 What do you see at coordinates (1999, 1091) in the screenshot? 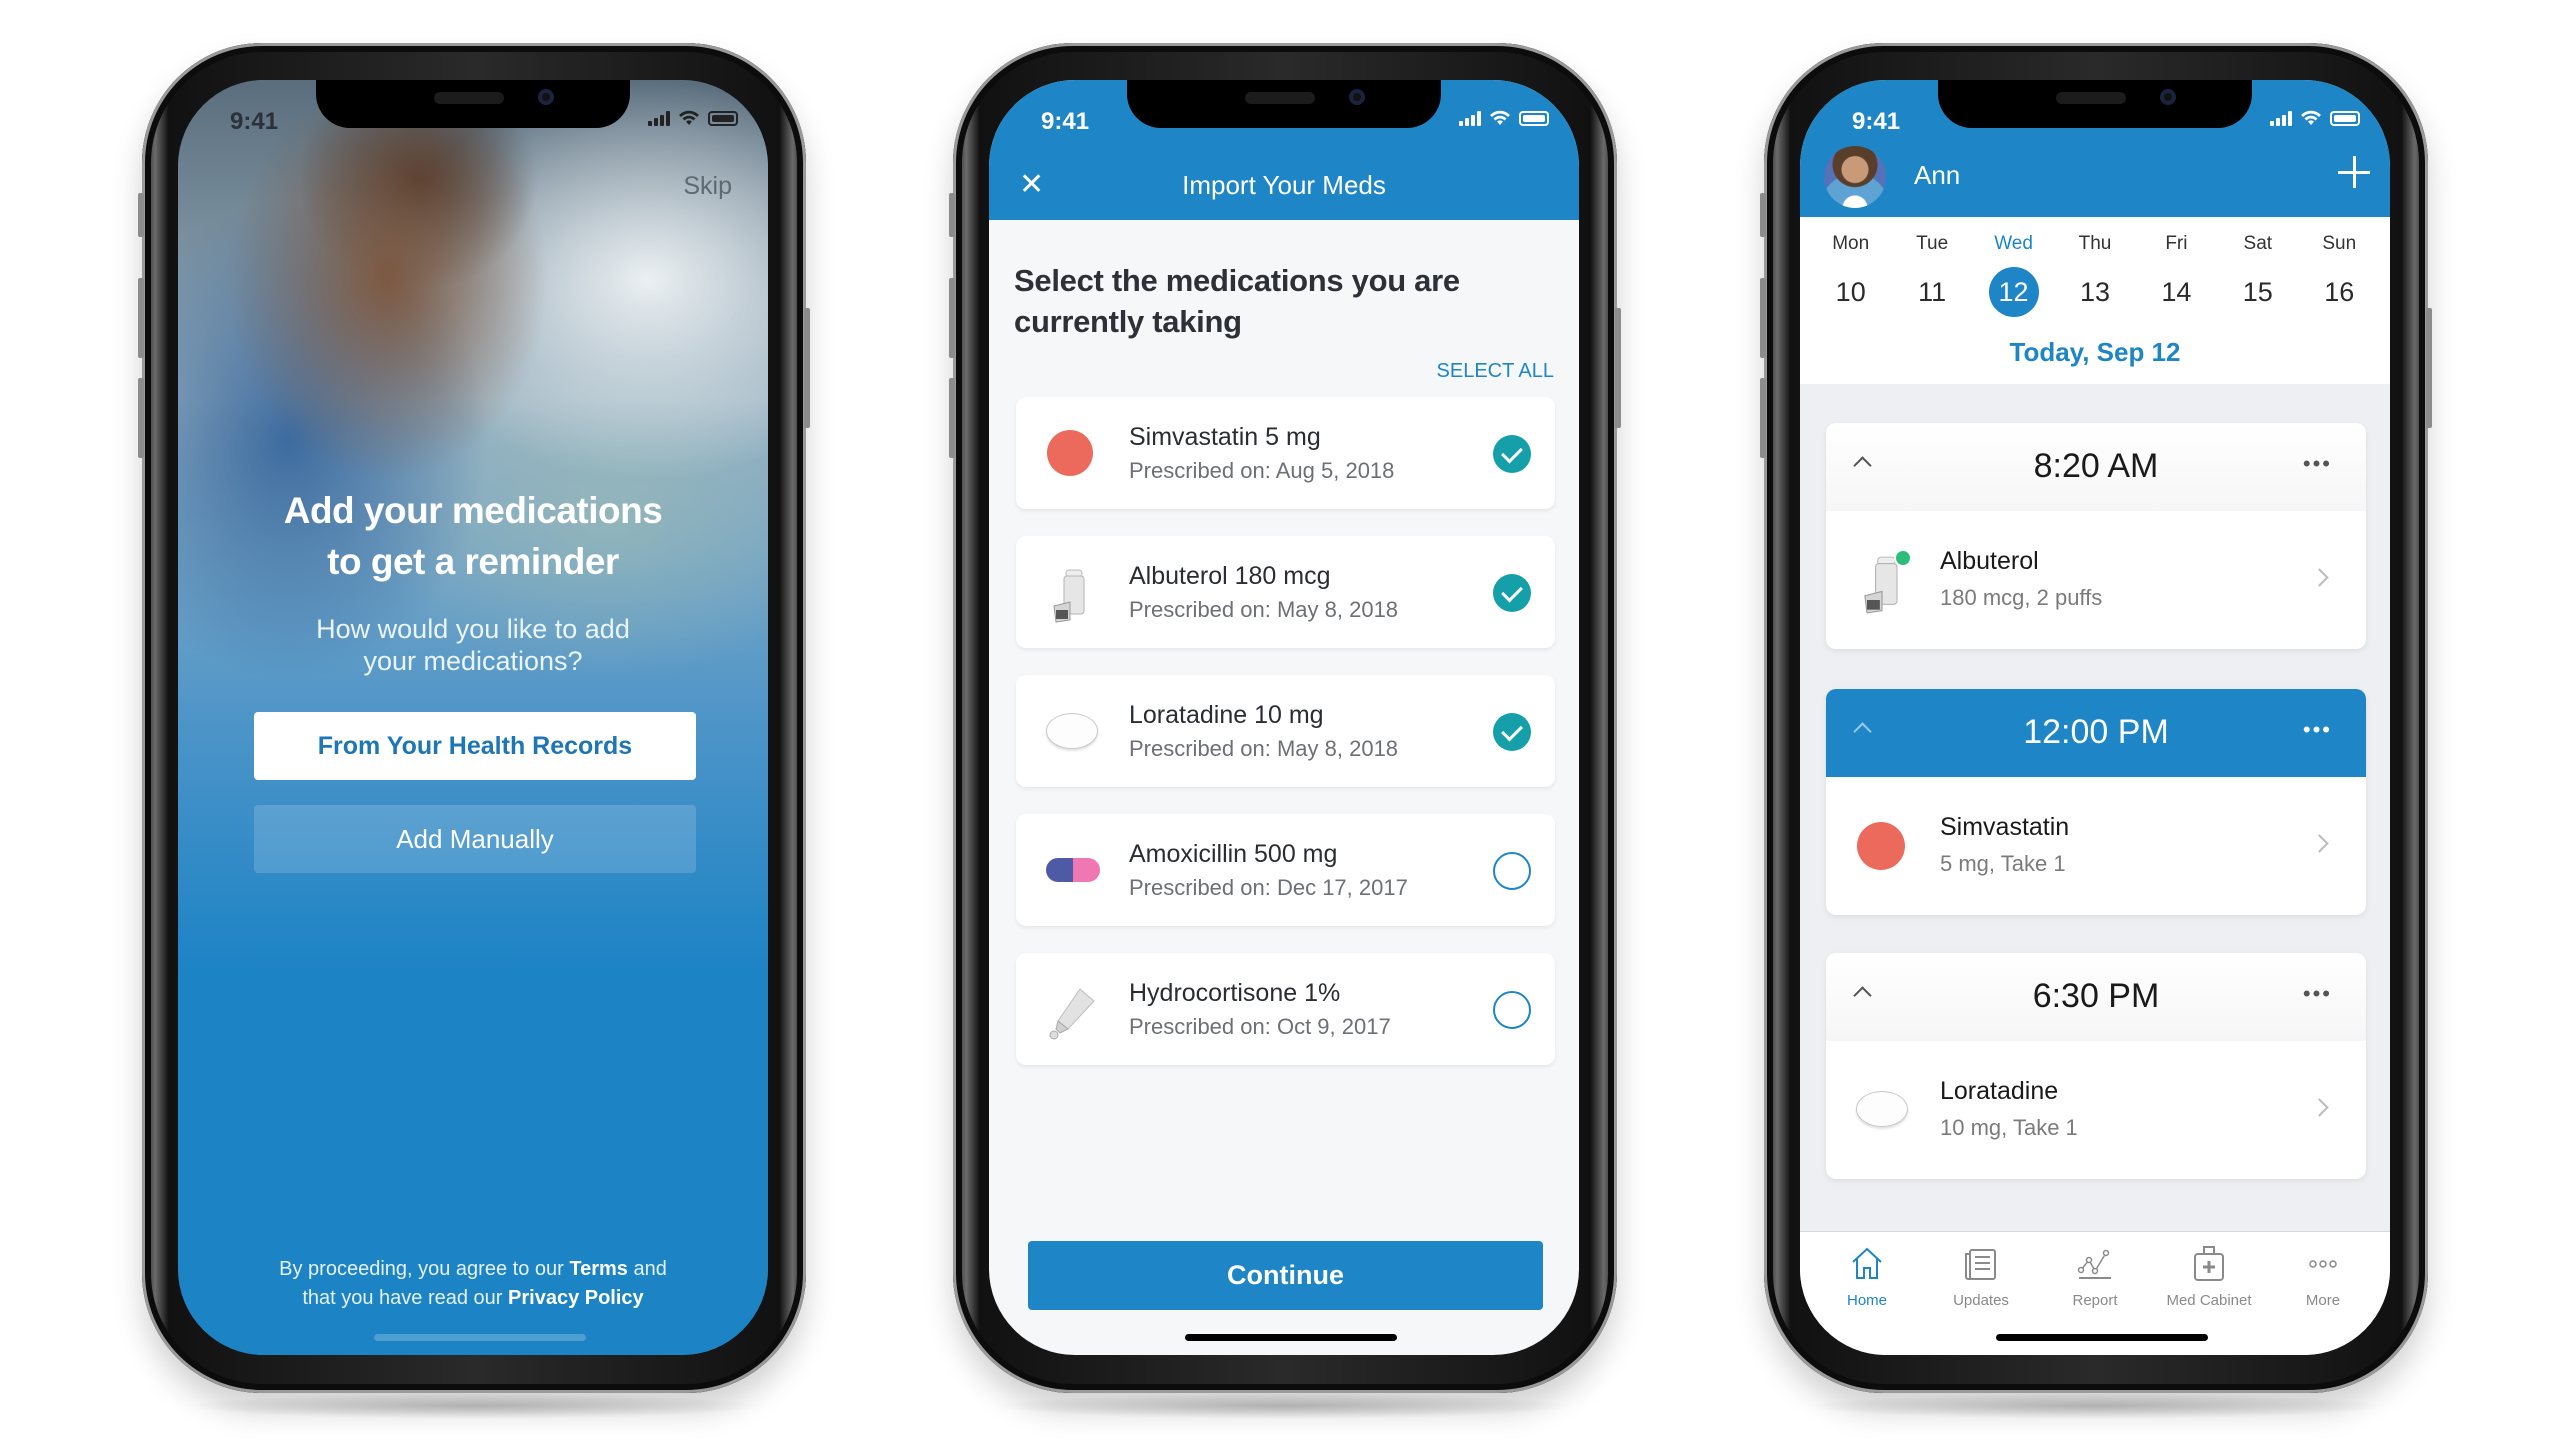
I see `medication-name: Loratadine` at bounding box center [1999, 1091].